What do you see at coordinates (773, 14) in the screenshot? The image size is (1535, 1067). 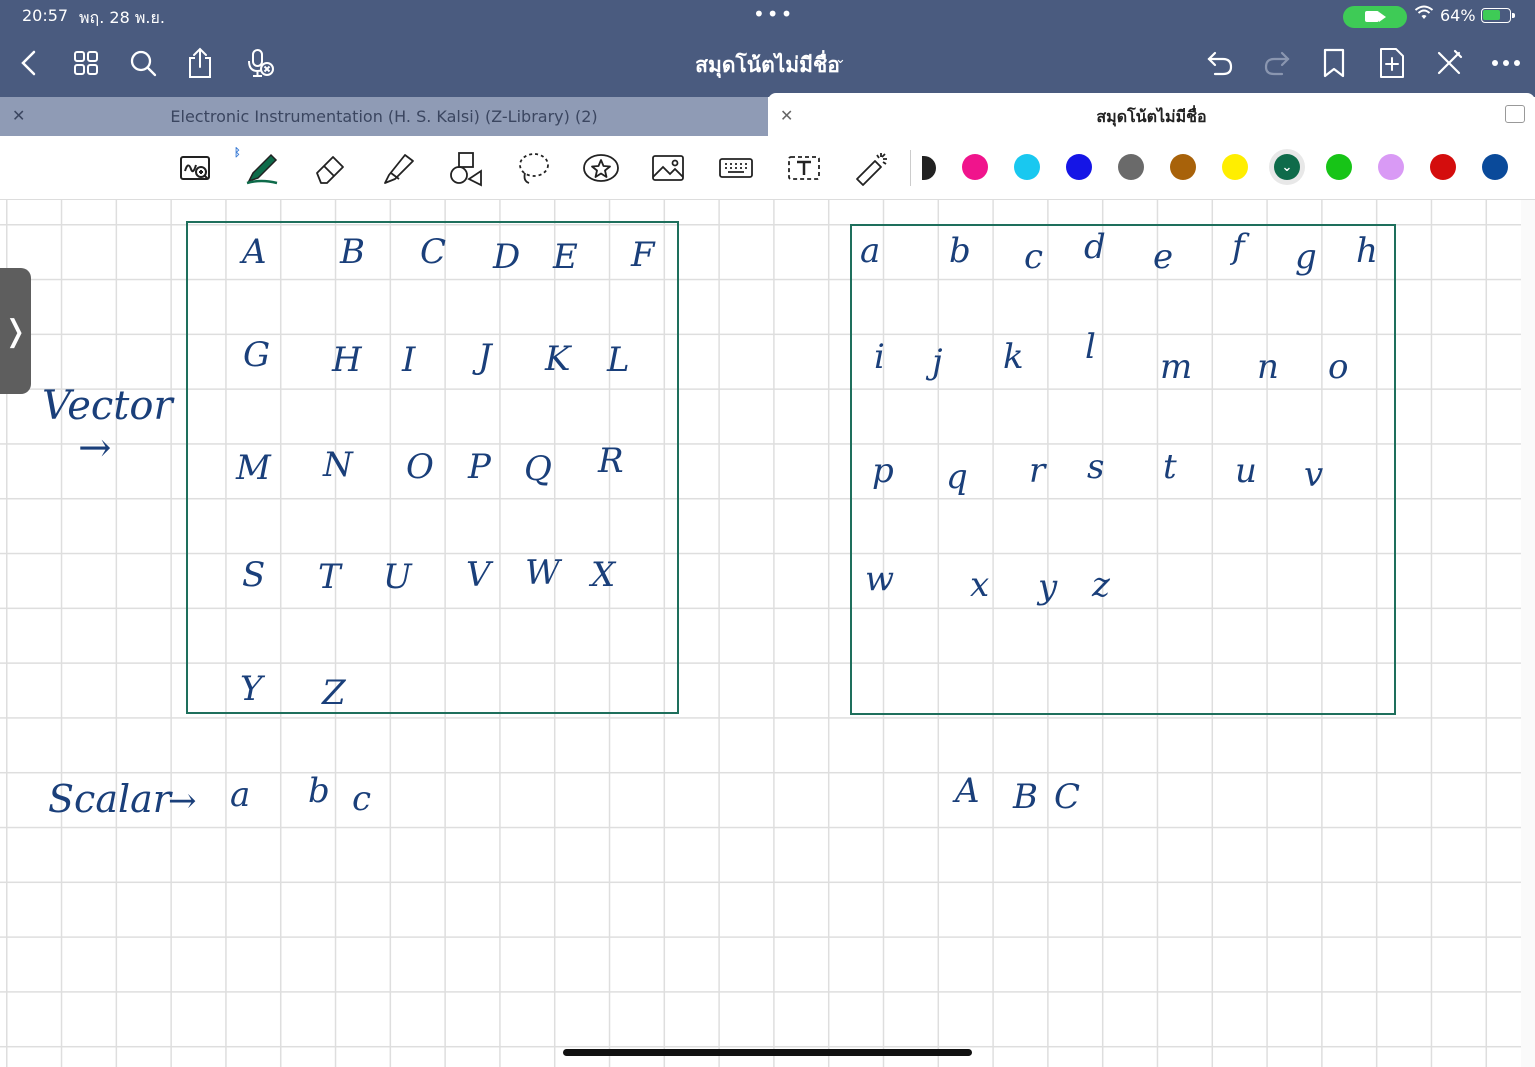 I see `multitasking-dots-icon: •••` at bounding box center [773, 14].